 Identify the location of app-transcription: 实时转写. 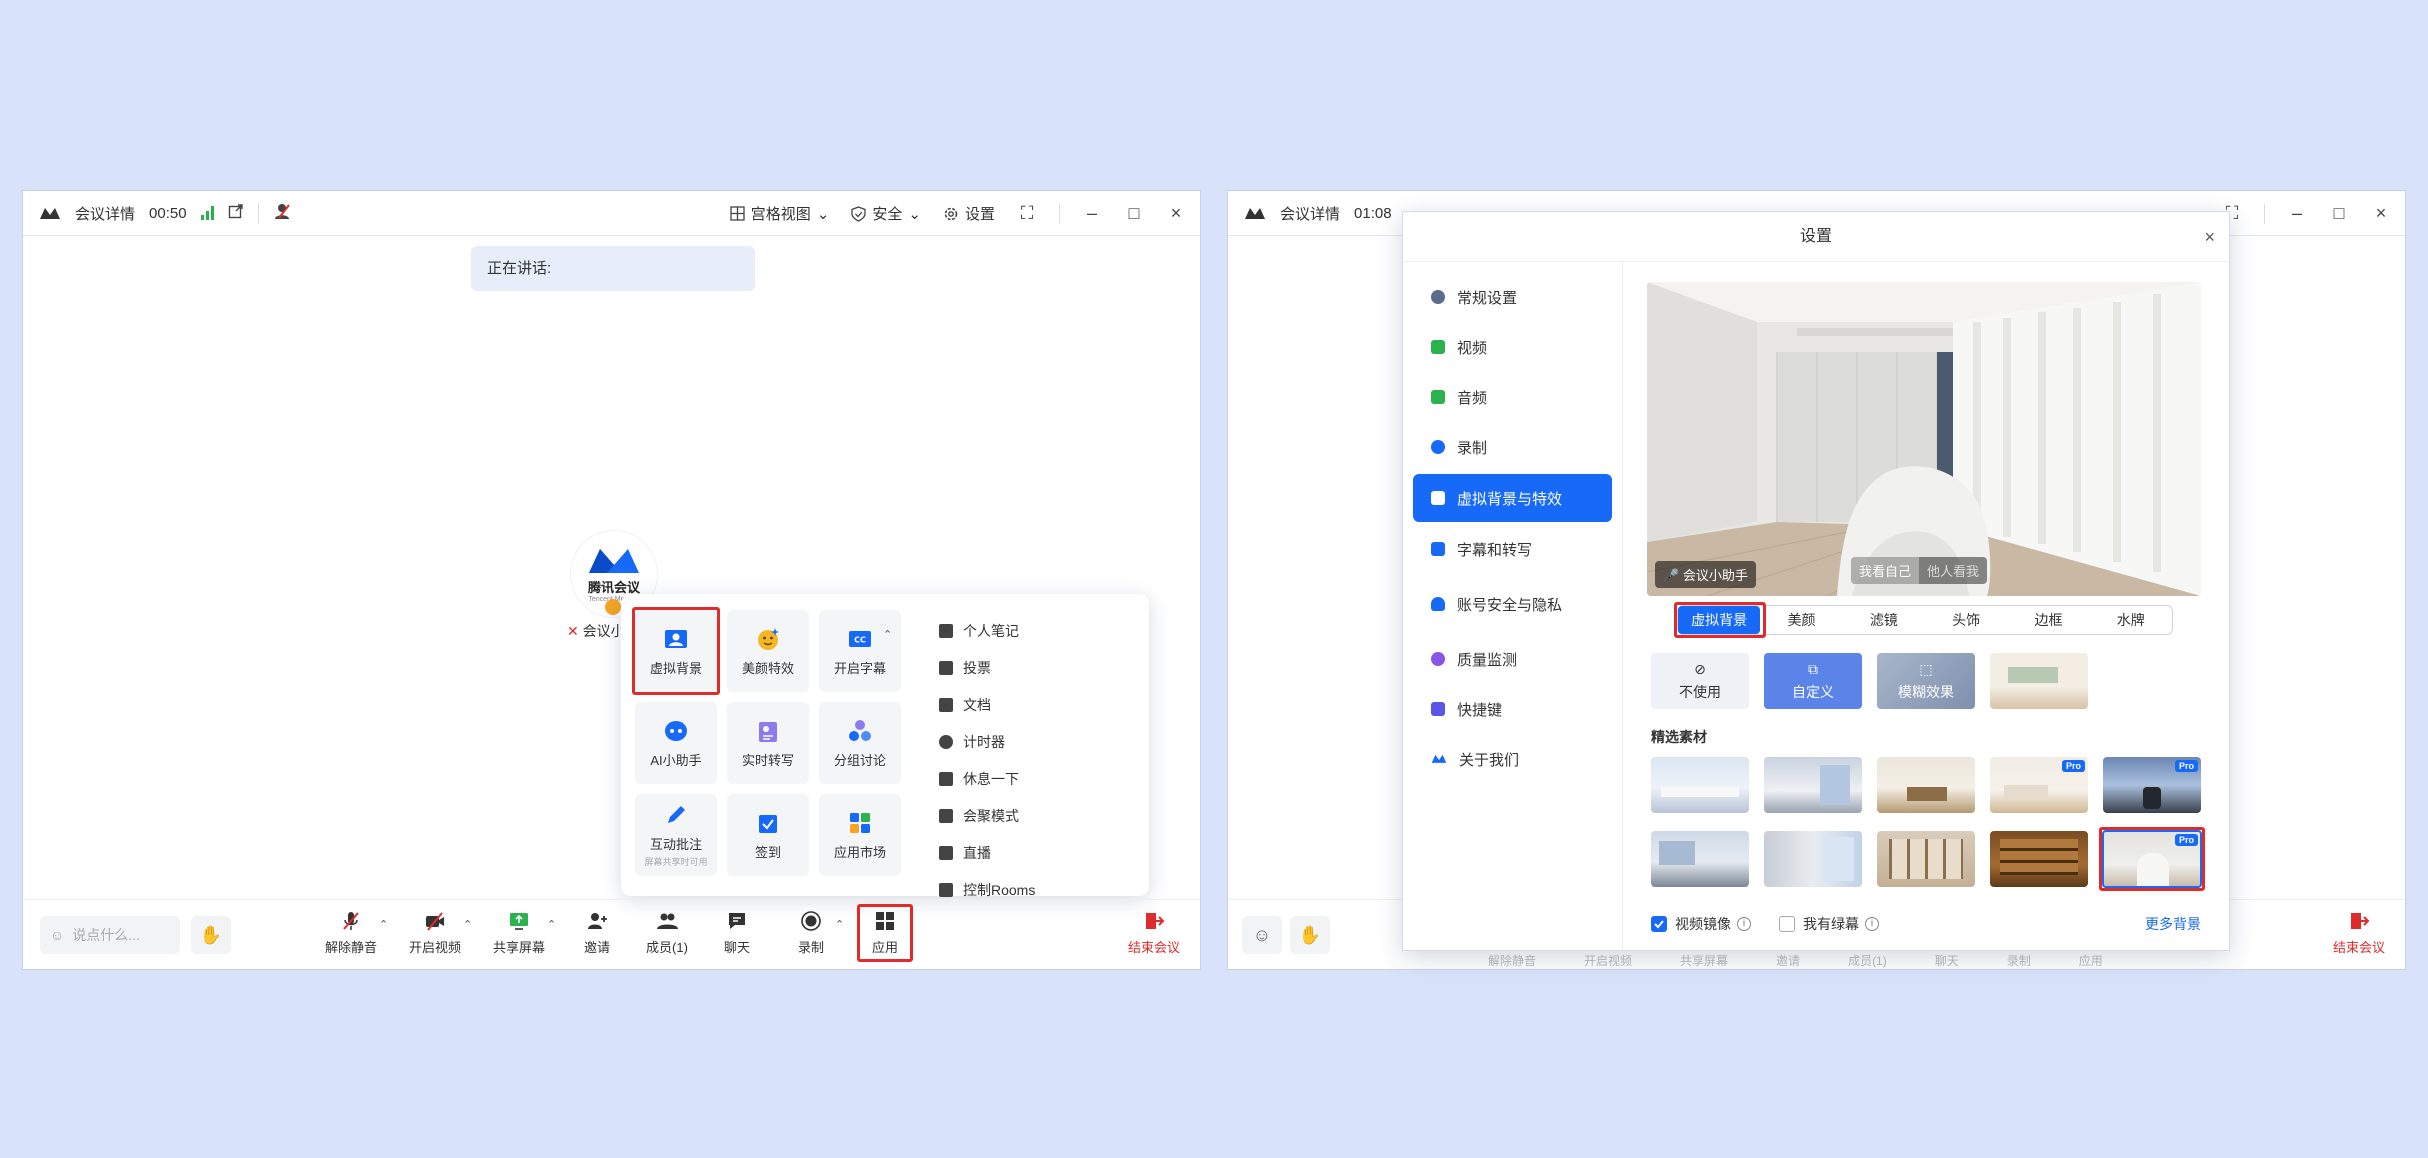
(768, 743).